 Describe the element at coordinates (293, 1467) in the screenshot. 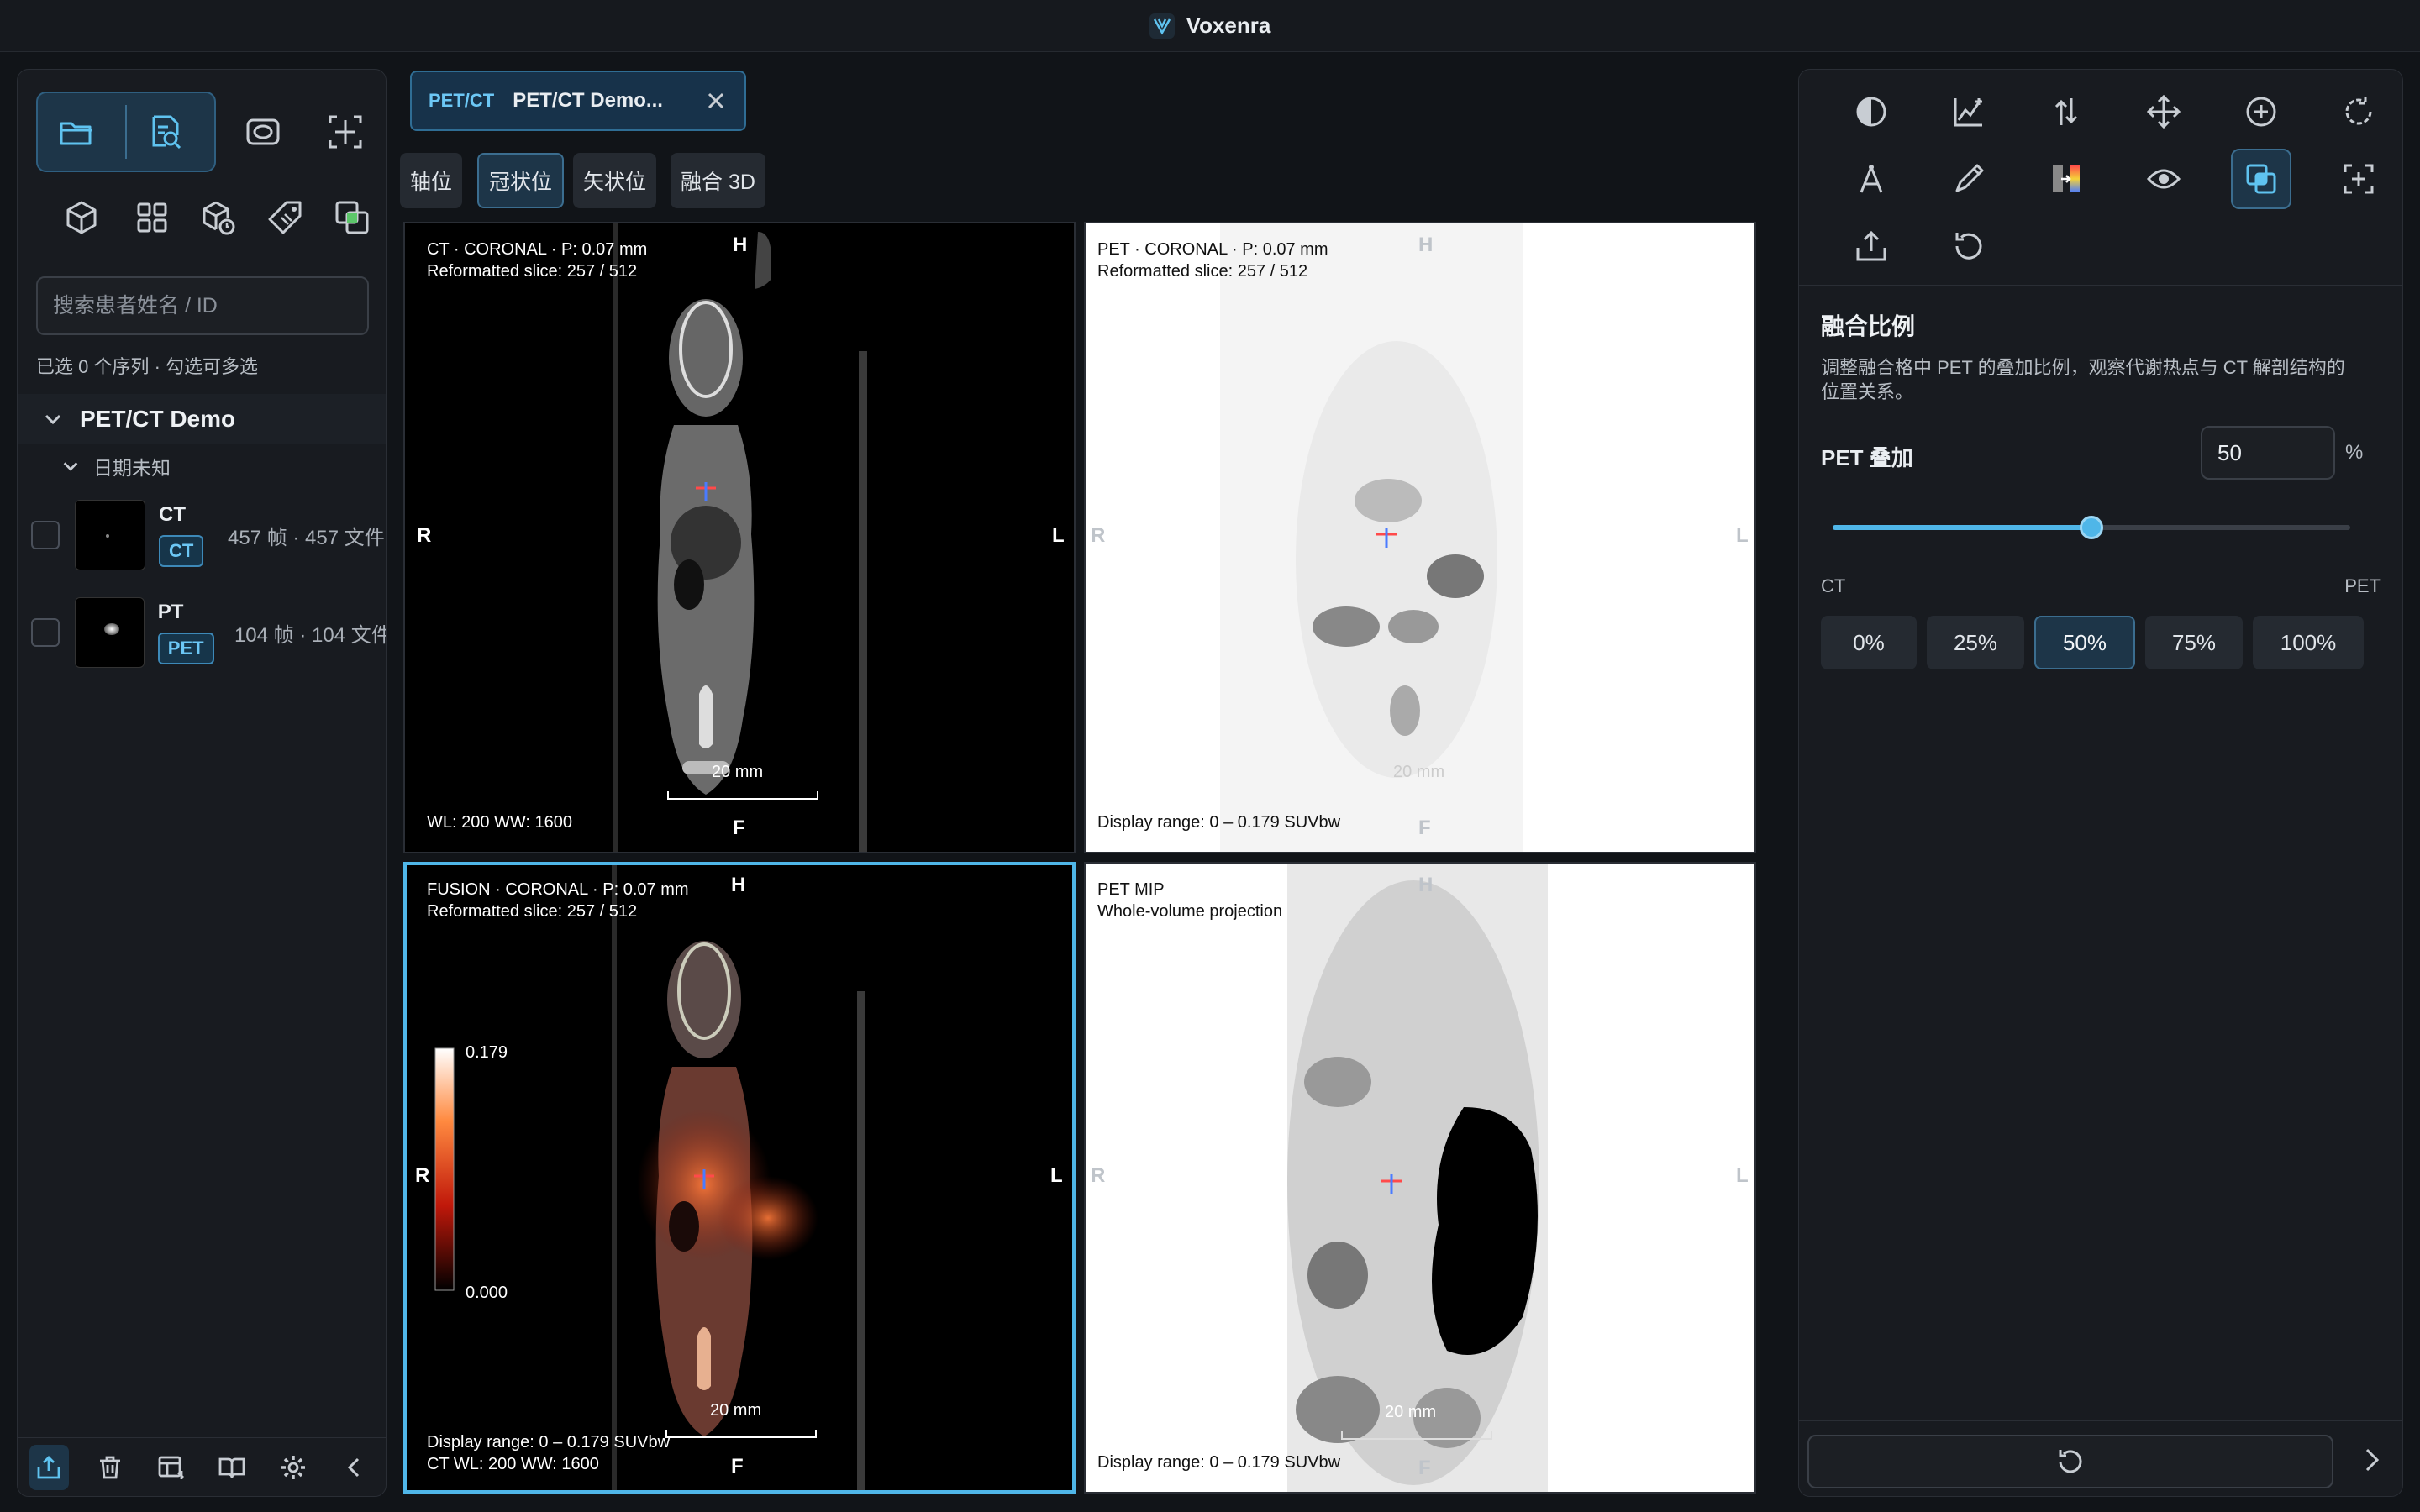

I see `gear-icon` at that location.